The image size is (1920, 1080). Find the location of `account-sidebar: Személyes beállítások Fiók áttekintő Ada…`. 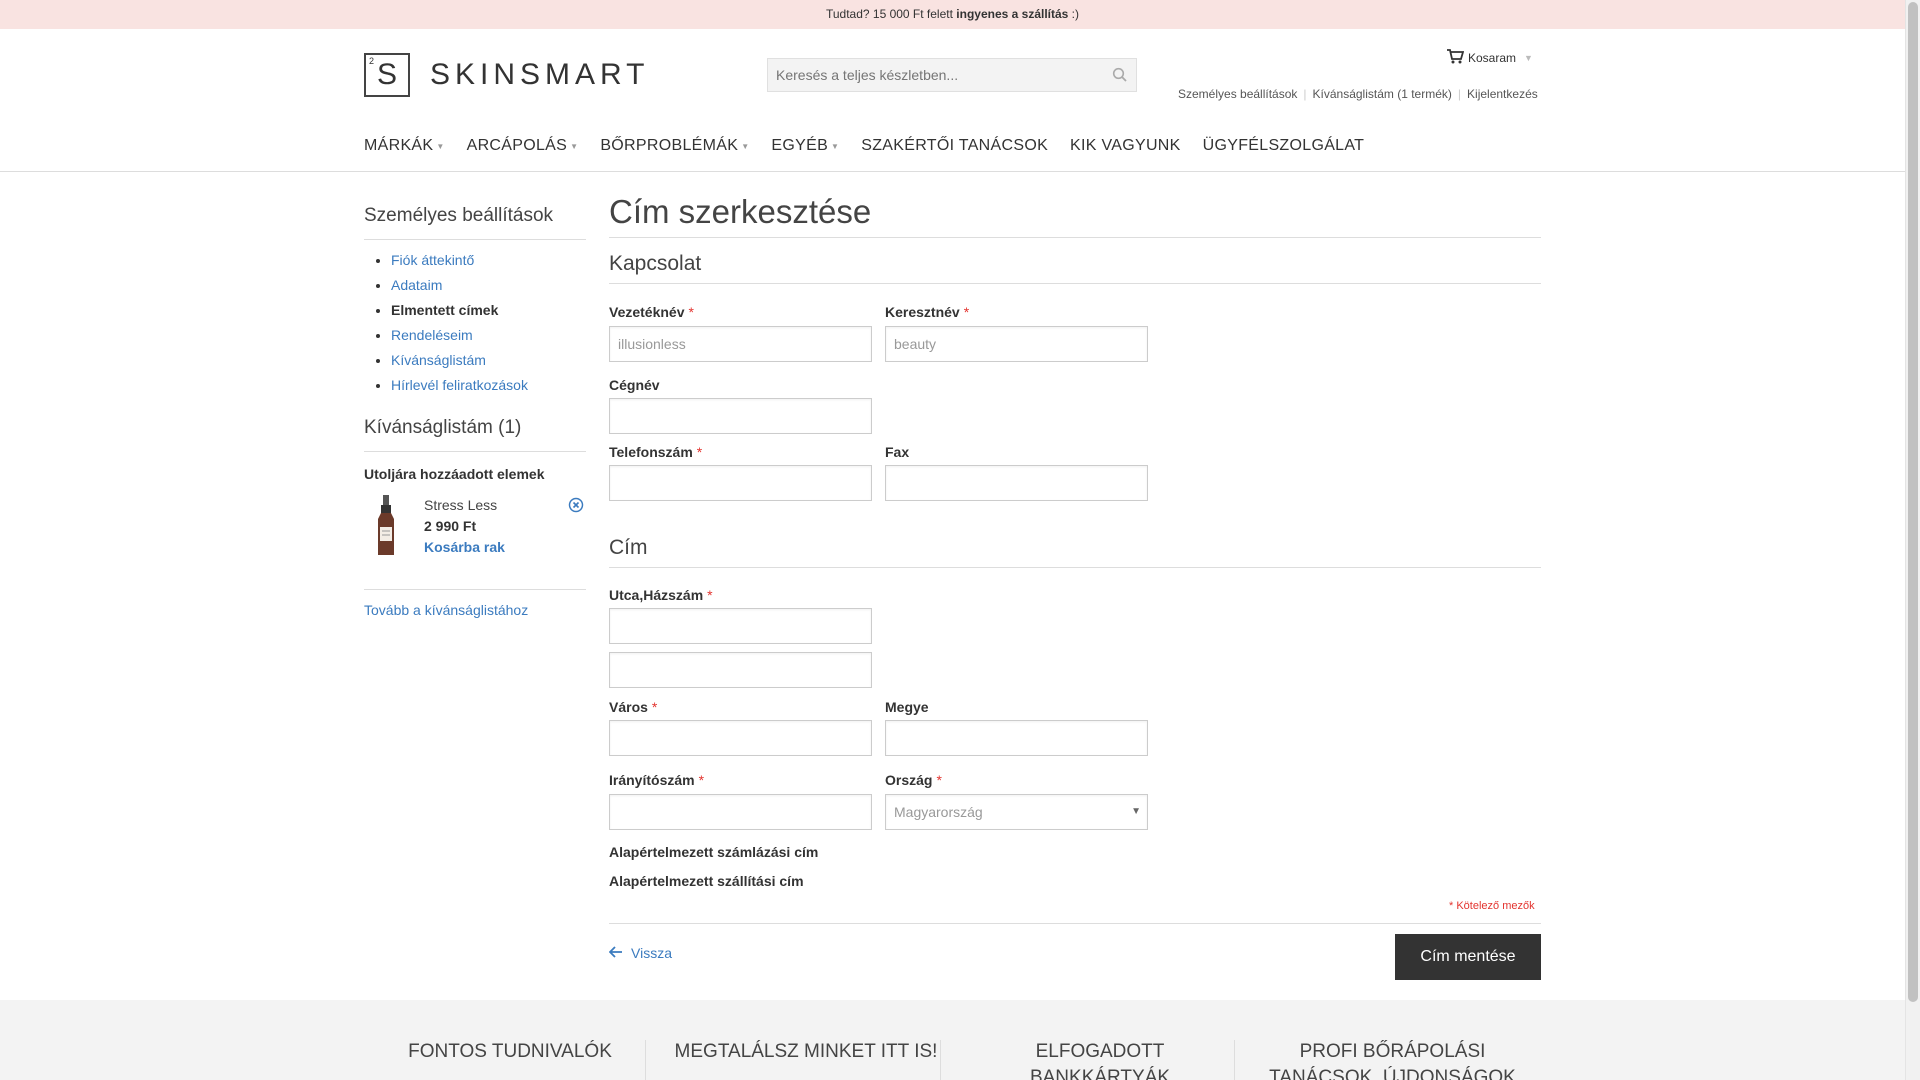

account-sidebar: Személyes beállítások Fiók áttekintő Ada… is located at coordinates (475, 411).